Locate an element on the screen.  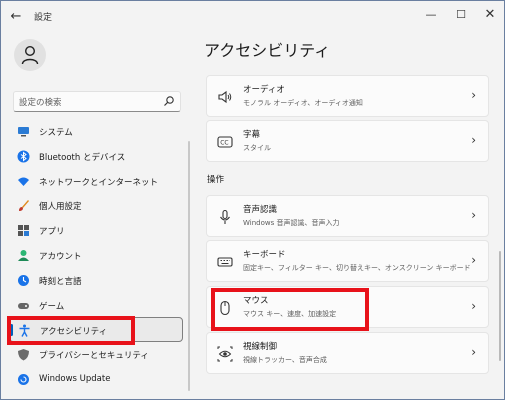
sidebar-item-label: アクセシビリティ is located at coordinates (74, 332).